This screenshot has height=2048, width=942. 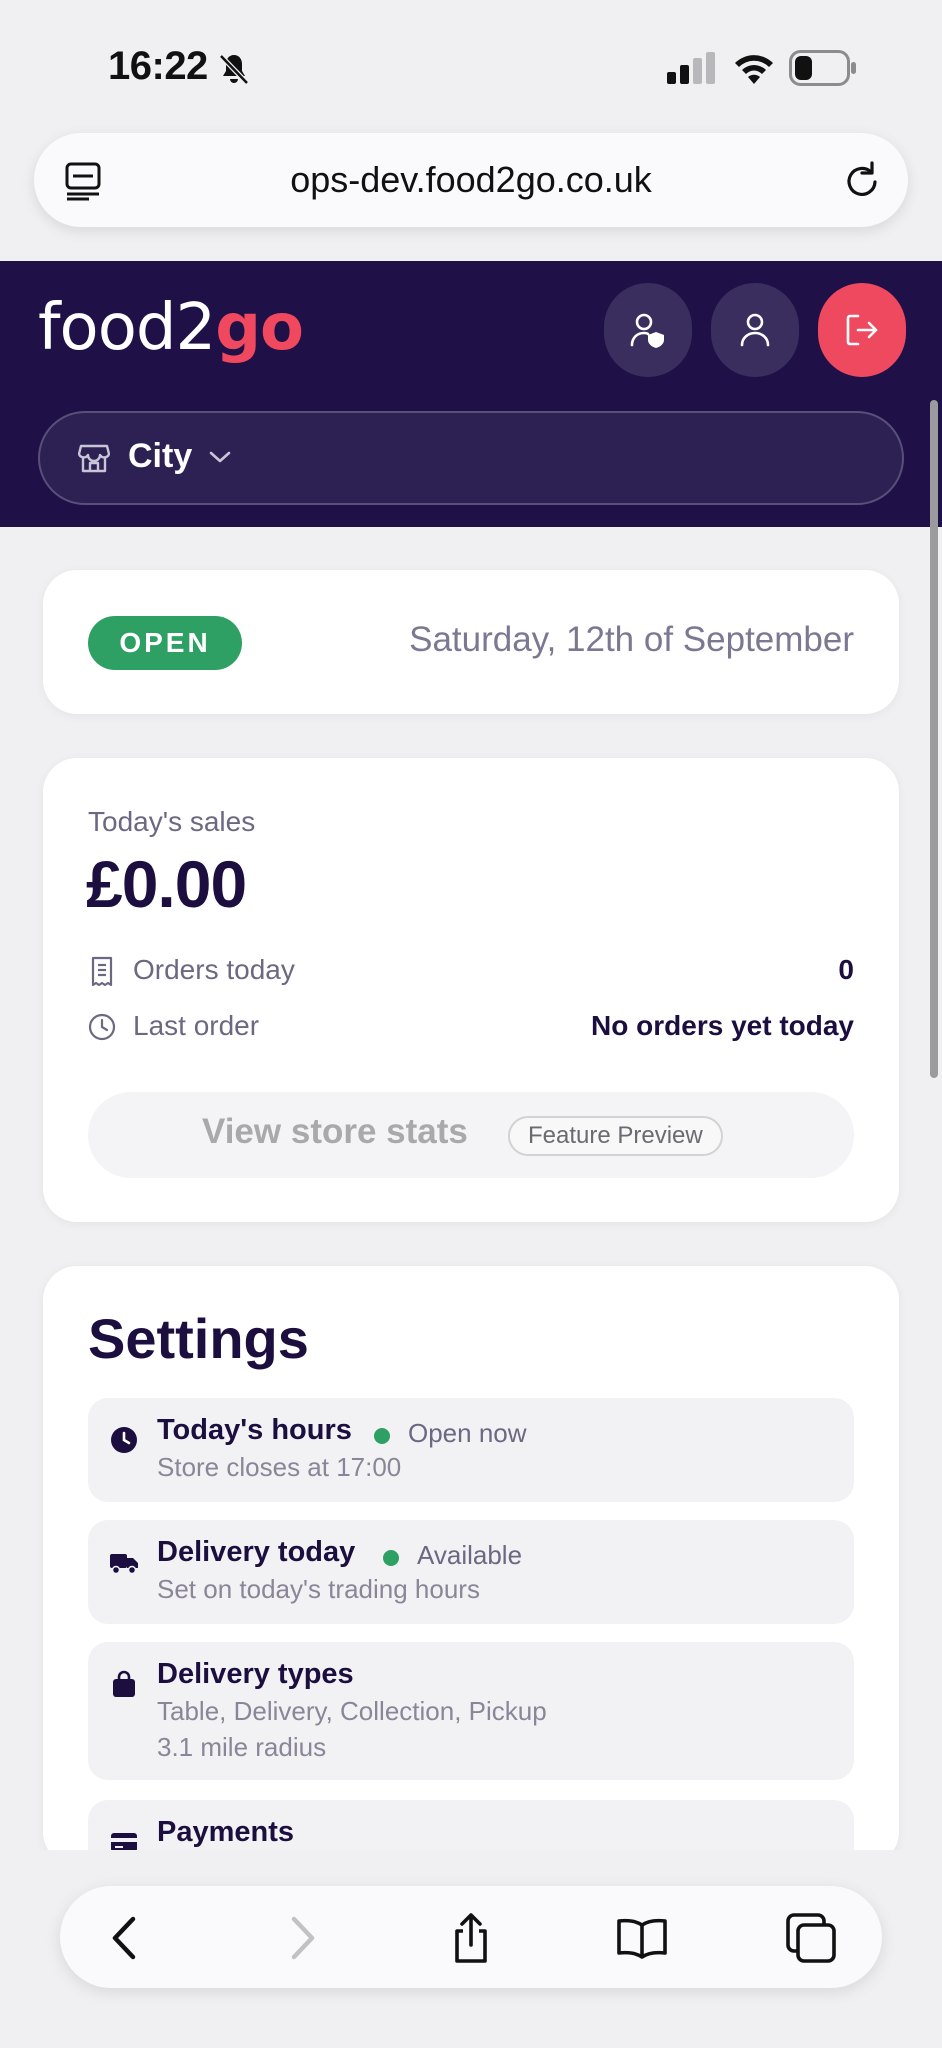 What do you see at coordinates (166, 884) in the screenshot?
I see `sales-amount: £0.00` at bounding box center [166, 884].